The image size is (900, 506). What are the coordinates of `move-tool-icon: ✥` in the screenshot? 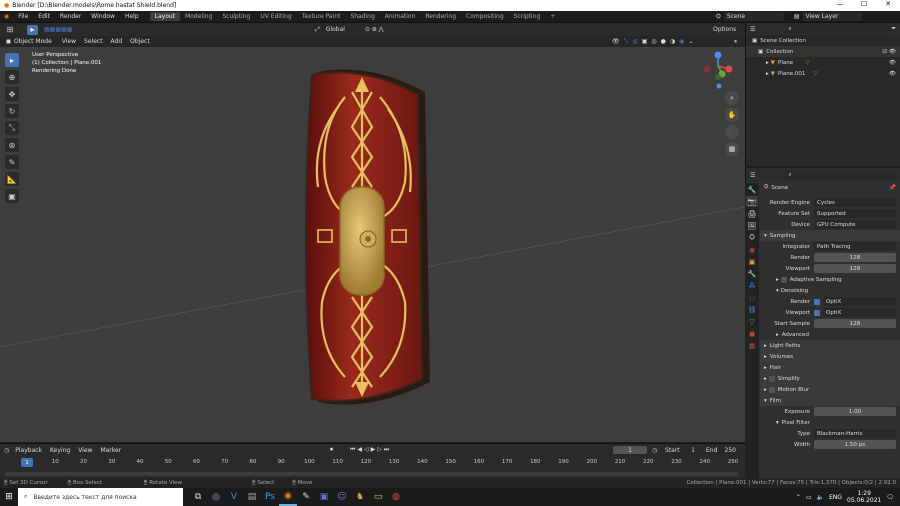 It's located at (12, 94).